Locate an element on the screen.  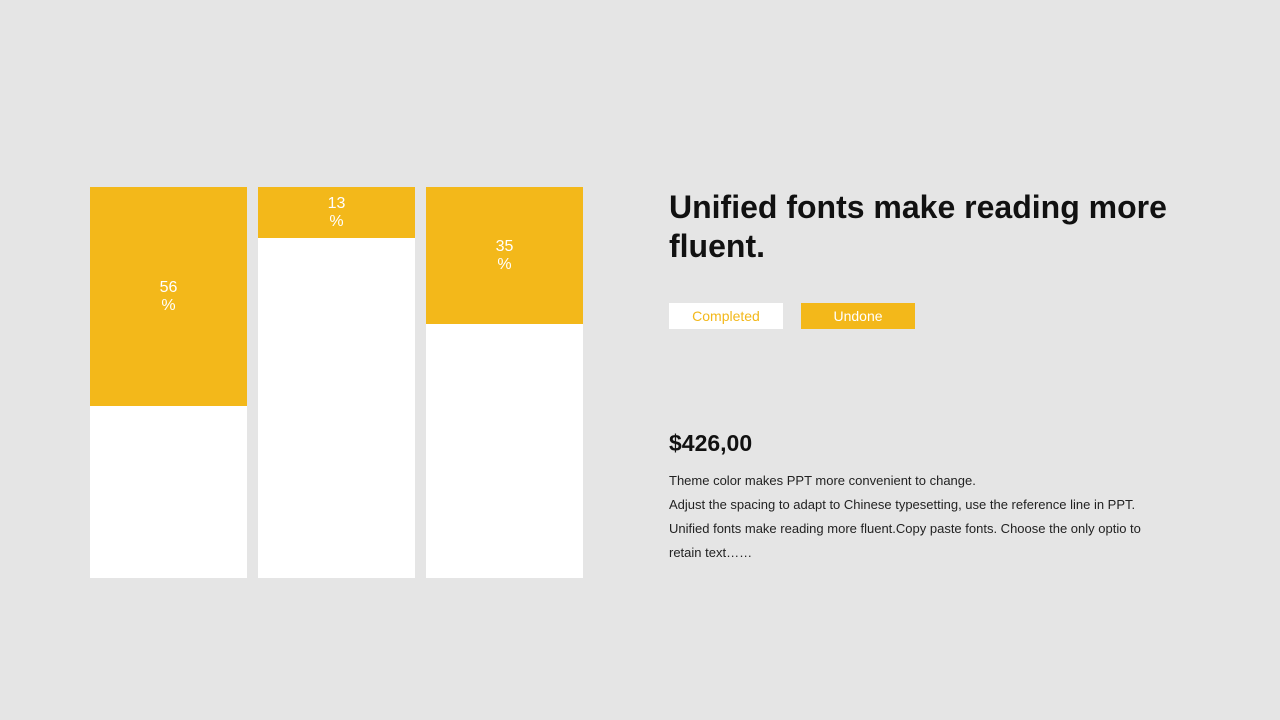
bar-value-label: 13% is located at coordinates (336, 212).